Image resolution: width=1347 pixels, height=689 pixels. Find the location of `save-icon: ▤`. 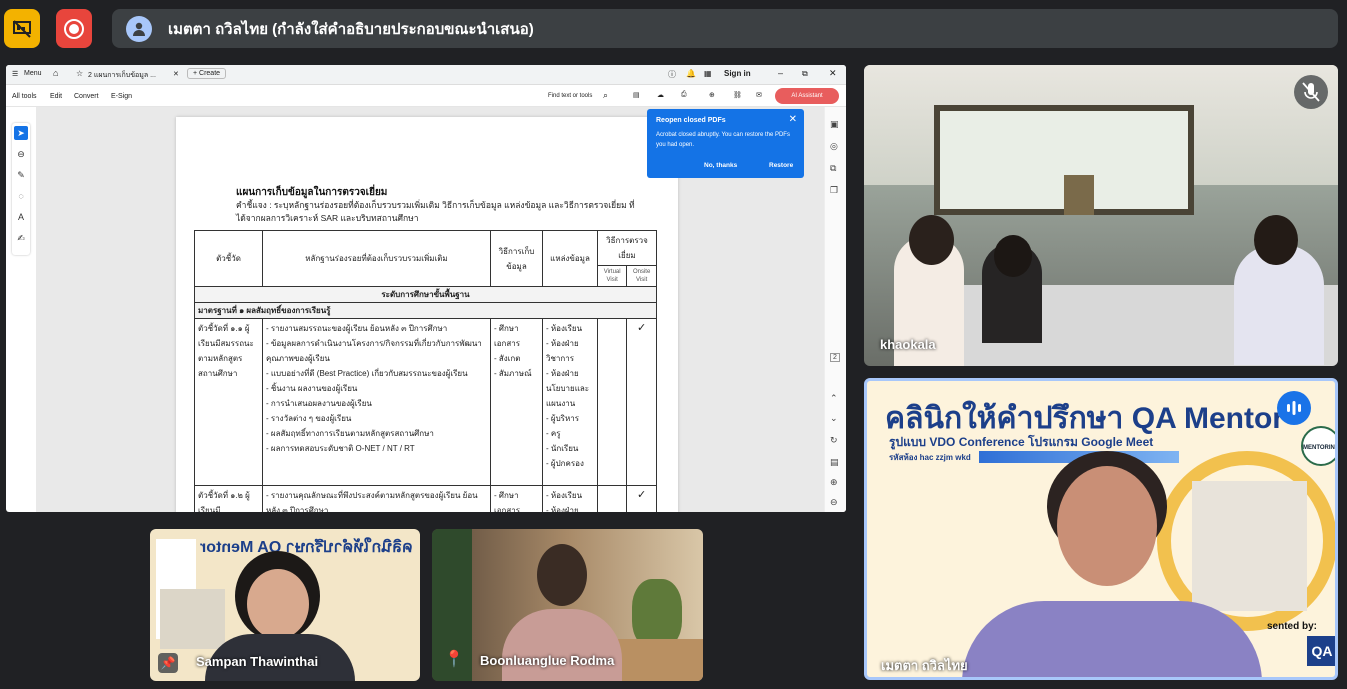

save-icon: ▤ is located at coordinates (636, 95).